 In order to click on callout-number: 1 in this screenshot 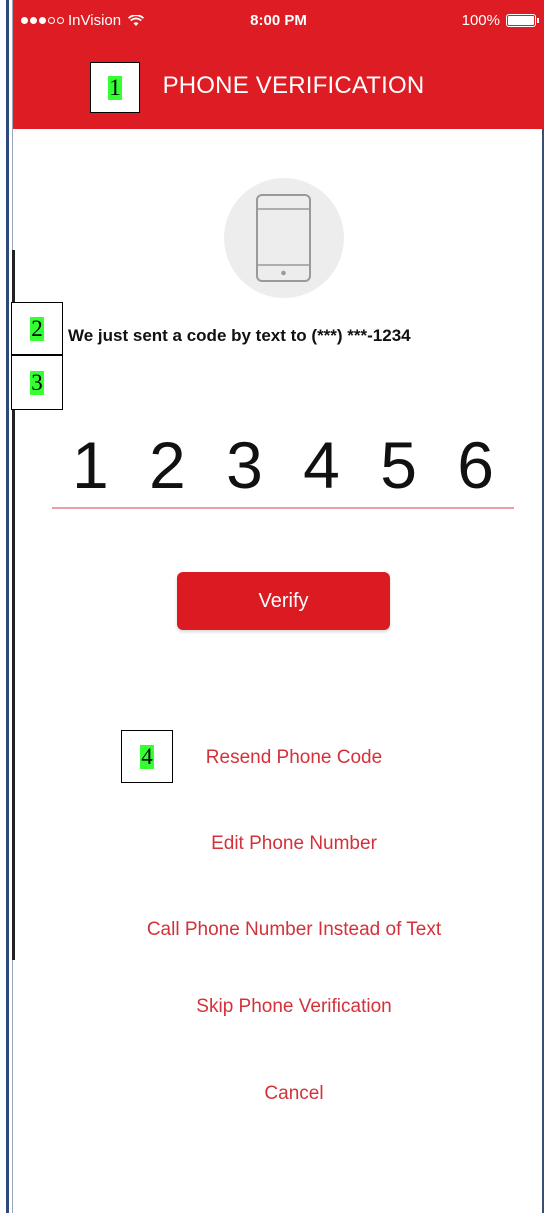, I will do `click(115, 87)`.